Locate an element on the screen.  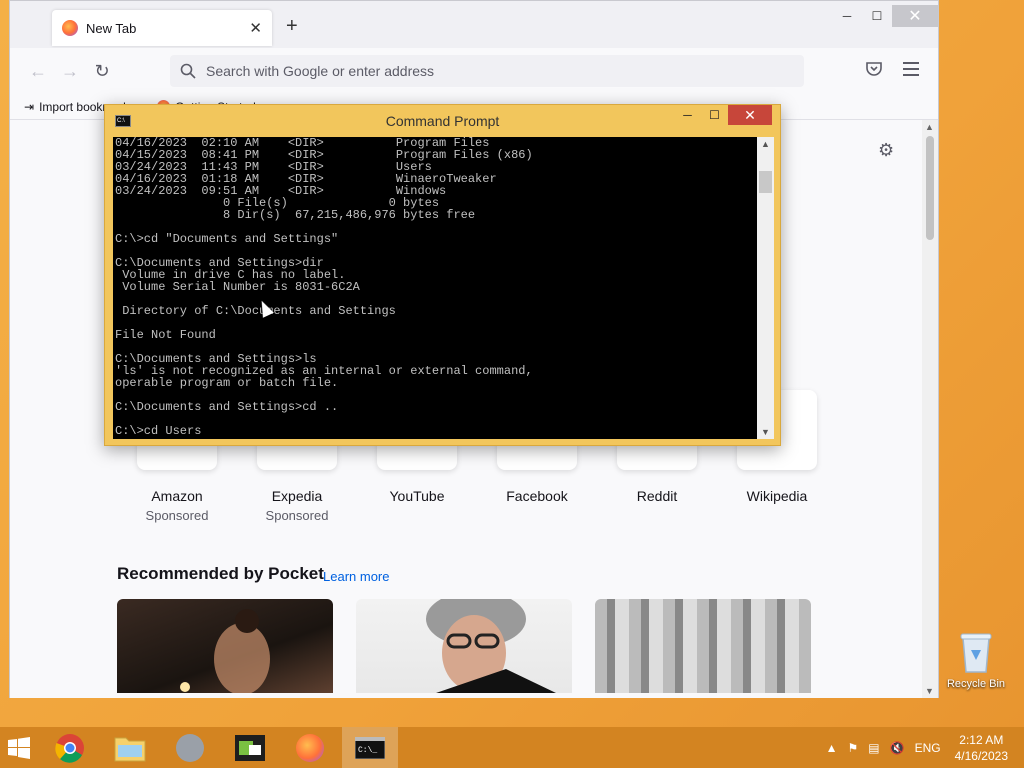
network-icon: ▤ is located at coordinates (873, 748).